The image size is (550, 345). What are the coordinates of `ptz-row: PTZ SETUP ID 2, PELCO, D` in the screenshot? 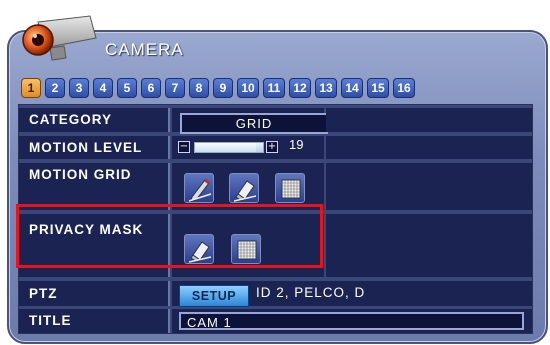 It's located at (275, 294).